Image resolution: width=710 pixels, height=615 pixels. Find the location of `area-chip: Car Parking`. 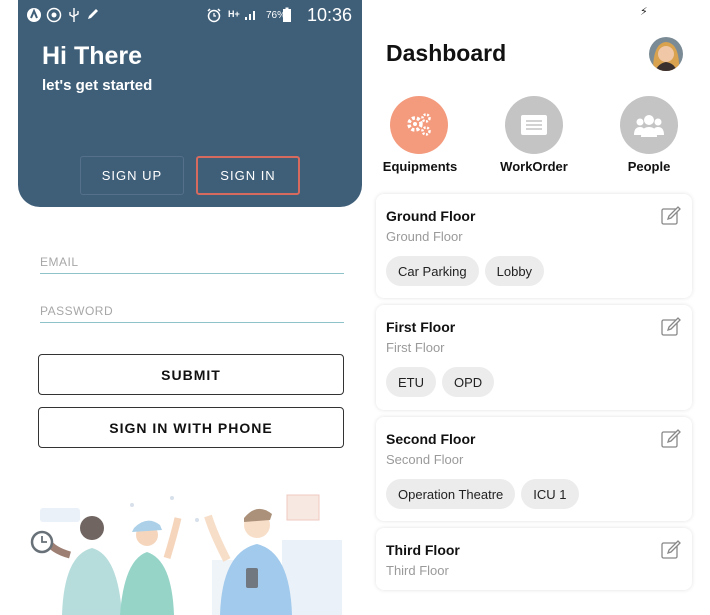

area-chip: Car Parking is located at coordinates (432, 271).